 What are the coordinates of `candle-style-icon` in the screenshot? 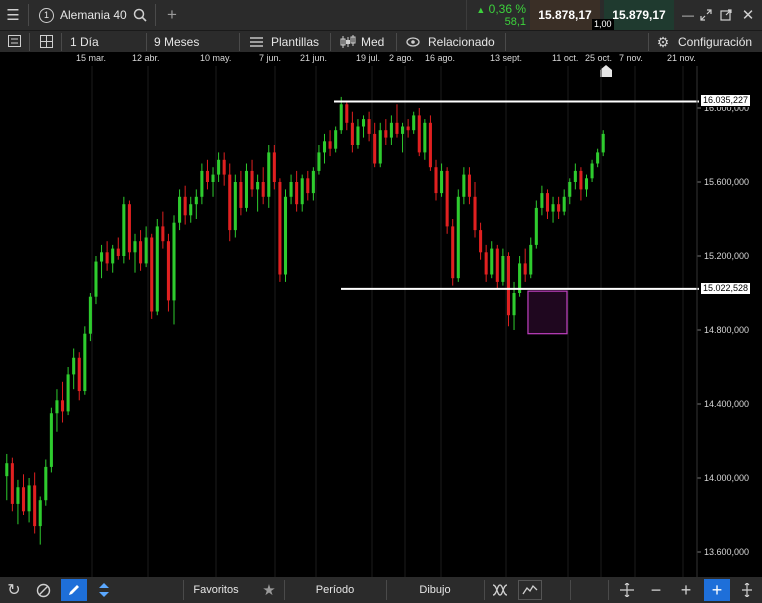 It's located at (348, 42).